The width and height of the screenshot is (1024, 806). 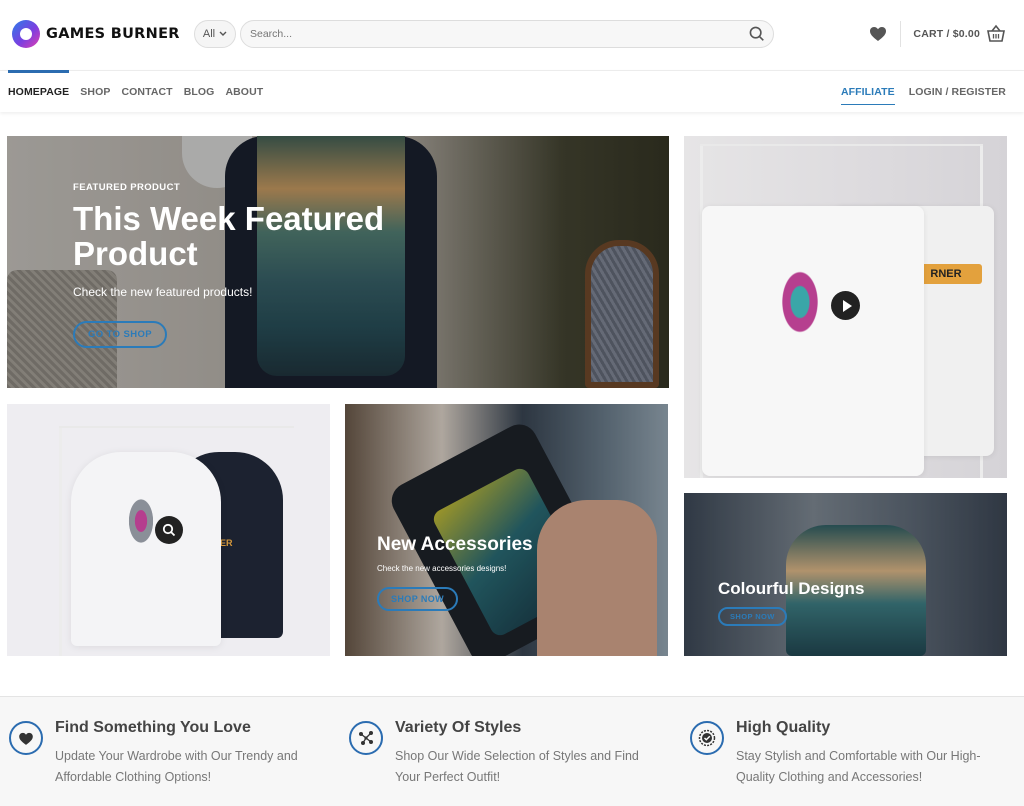 What do you see at coordinates (418, 599) in the screenshot?
I see `accessories-shop-now-button: SHOP NOW` at bounding box center [418, 599].